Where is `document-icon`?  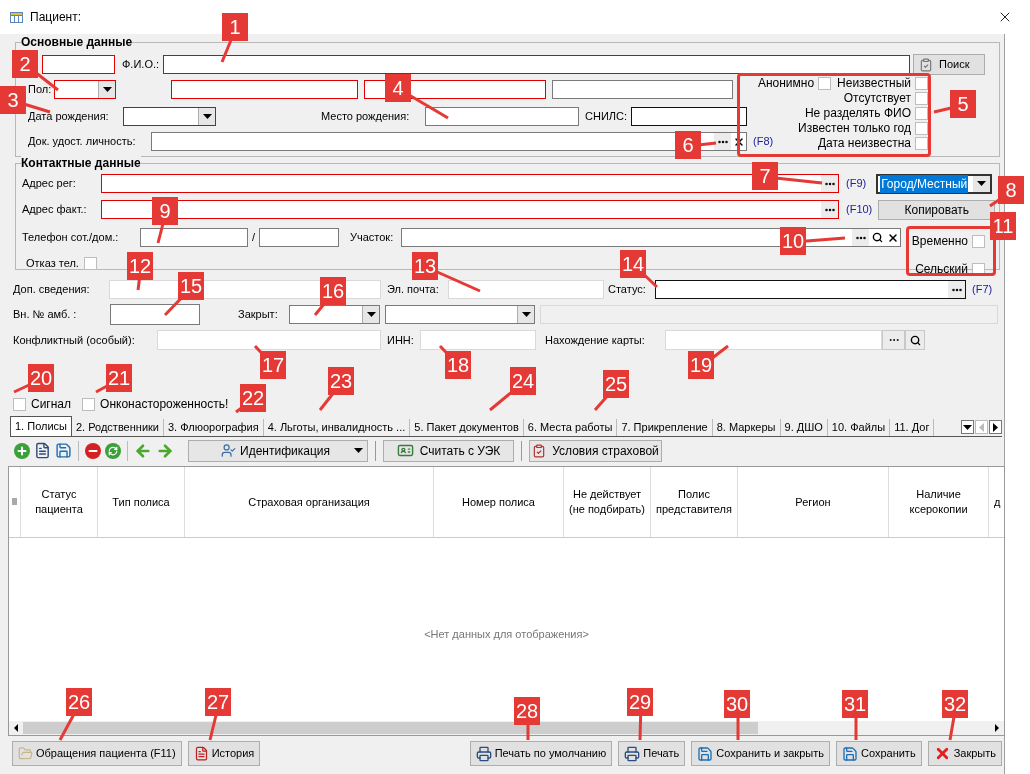
document-icon is located at coordinates (42, 450).